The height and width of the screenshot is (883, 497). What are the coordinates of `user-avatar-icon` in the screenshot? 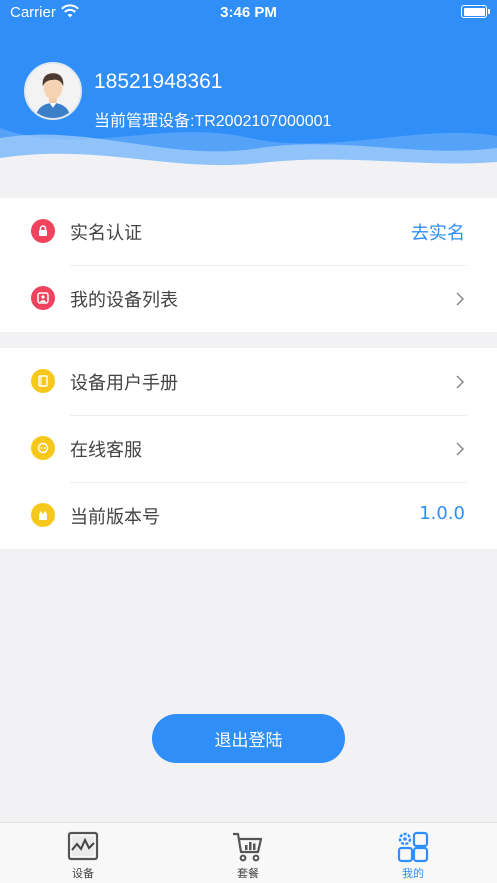 It's located at (53, 91).